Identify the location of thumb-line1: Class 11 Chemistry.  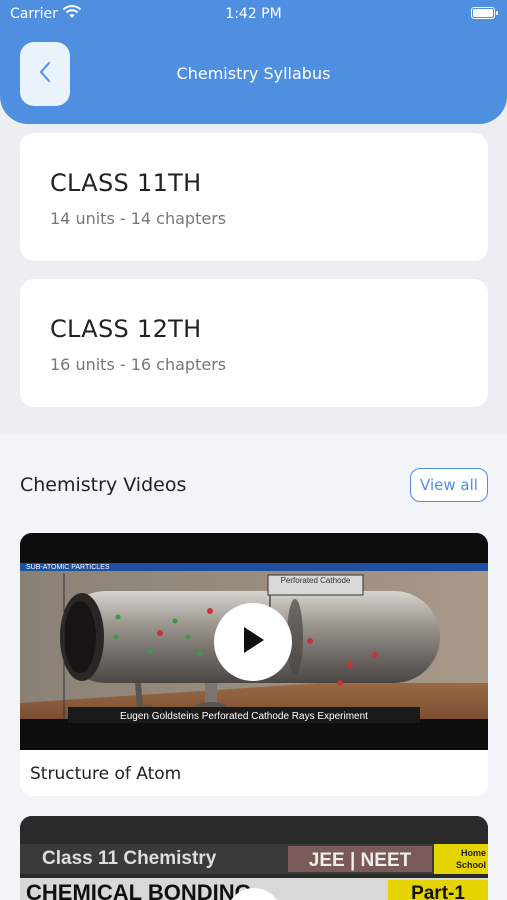
(129, 858).